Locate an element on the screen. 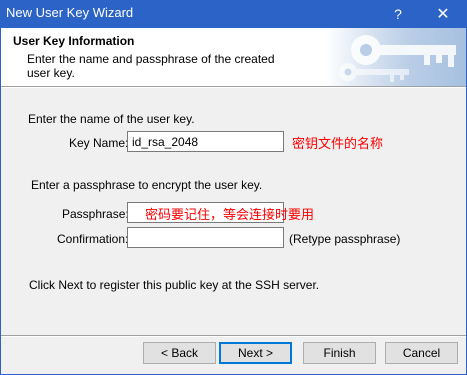 This screenshot has height=375, width=467. finish-button: Finish is located at coordinates (339, 353).